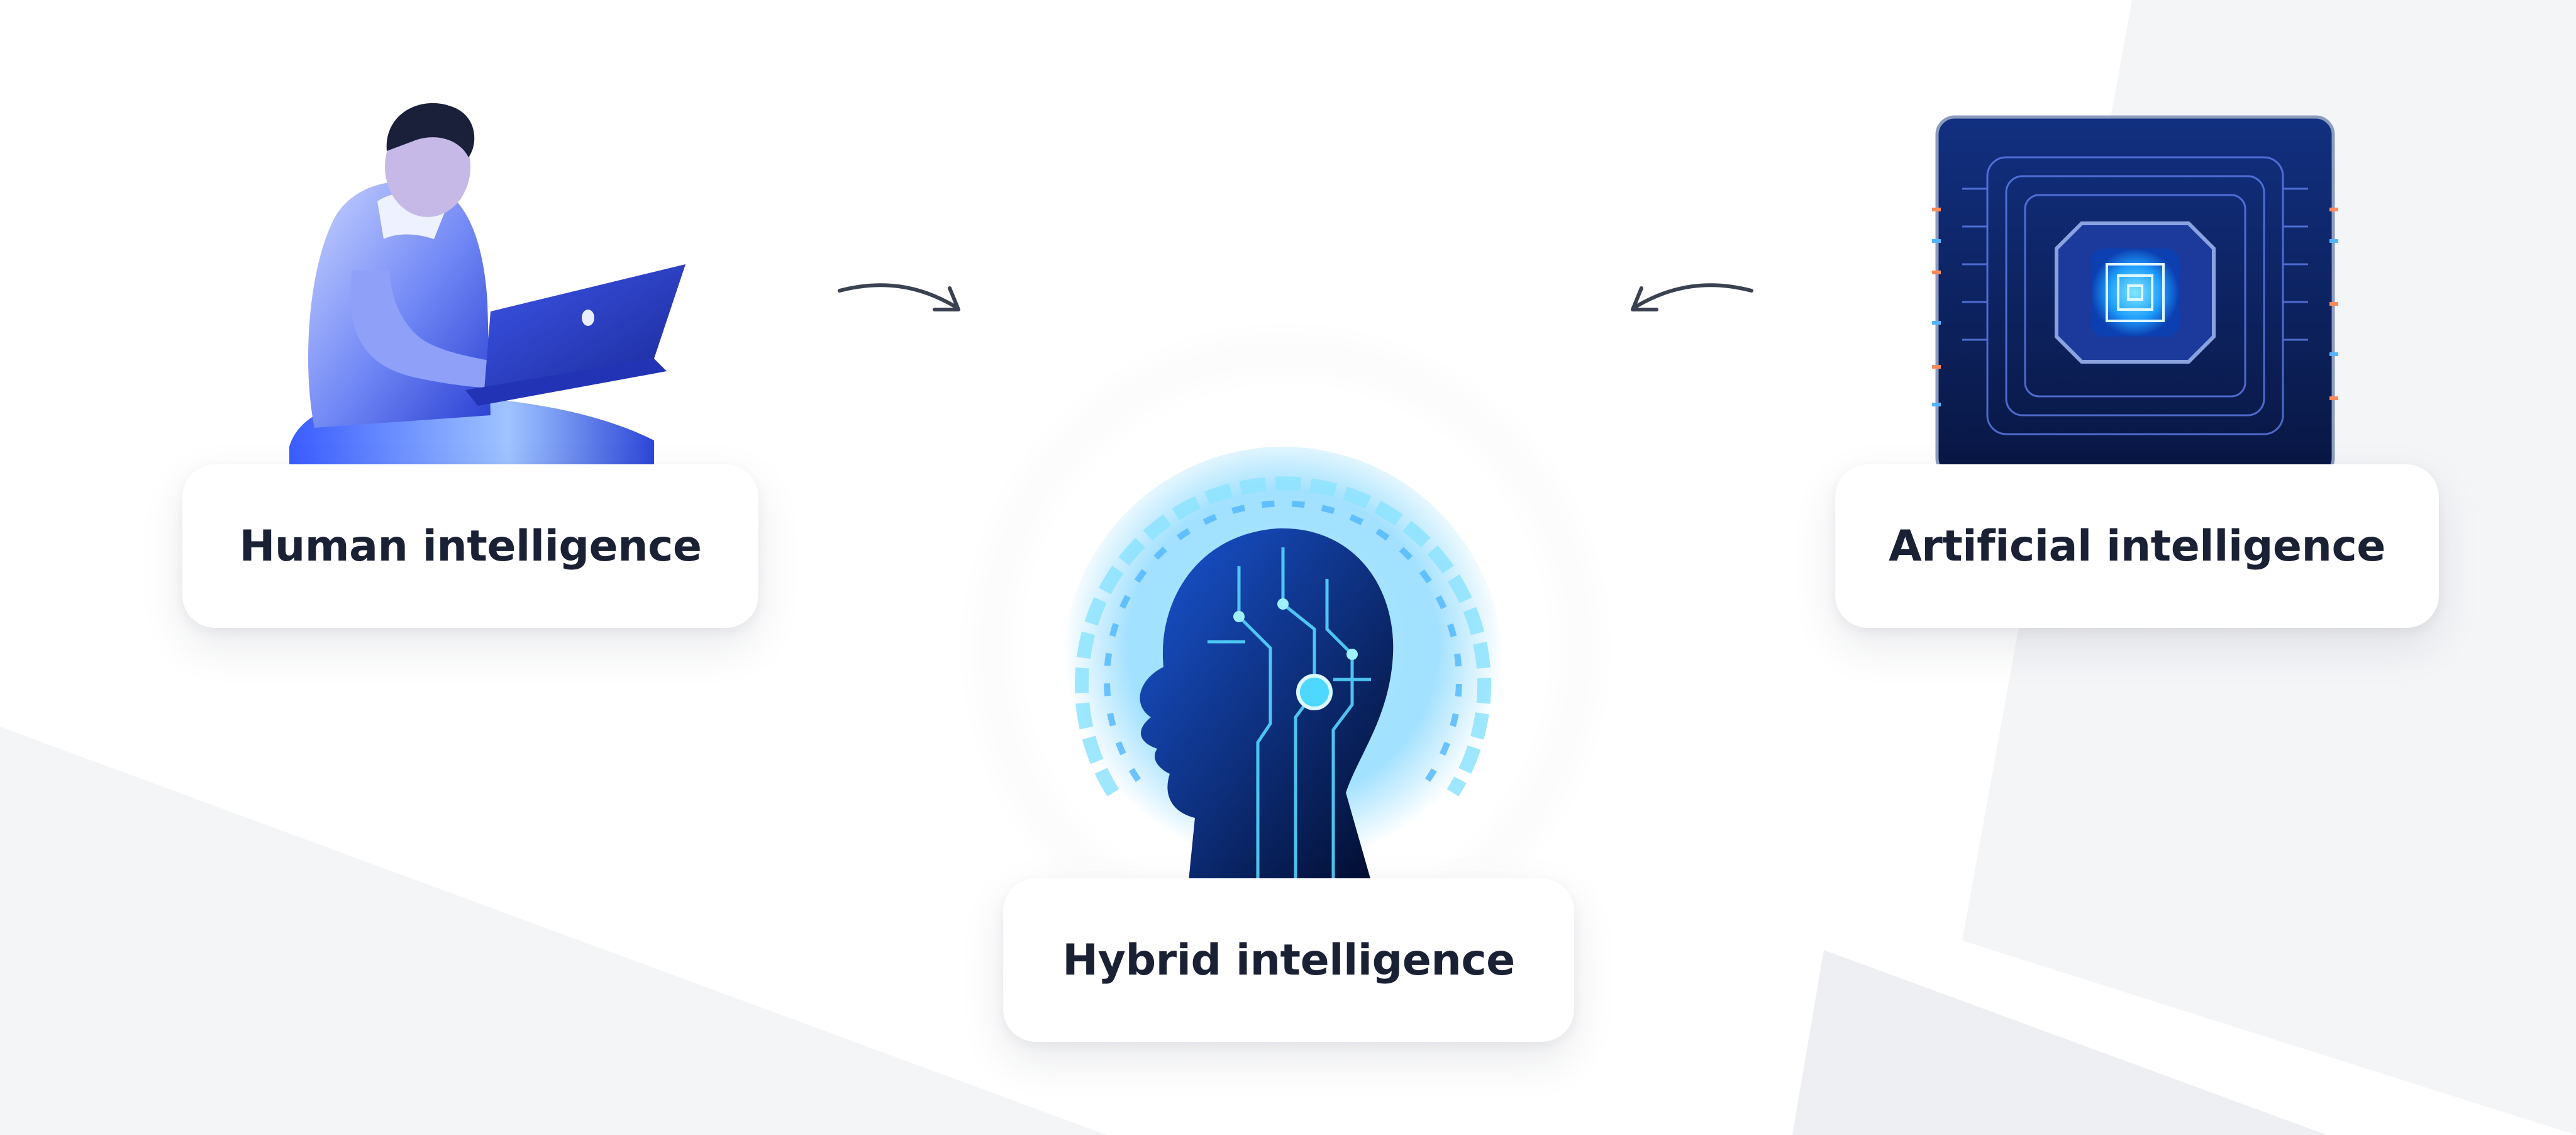 The image size is (2576, 1135). I want to click on processor-chip-illustration, so click(2135, 290).